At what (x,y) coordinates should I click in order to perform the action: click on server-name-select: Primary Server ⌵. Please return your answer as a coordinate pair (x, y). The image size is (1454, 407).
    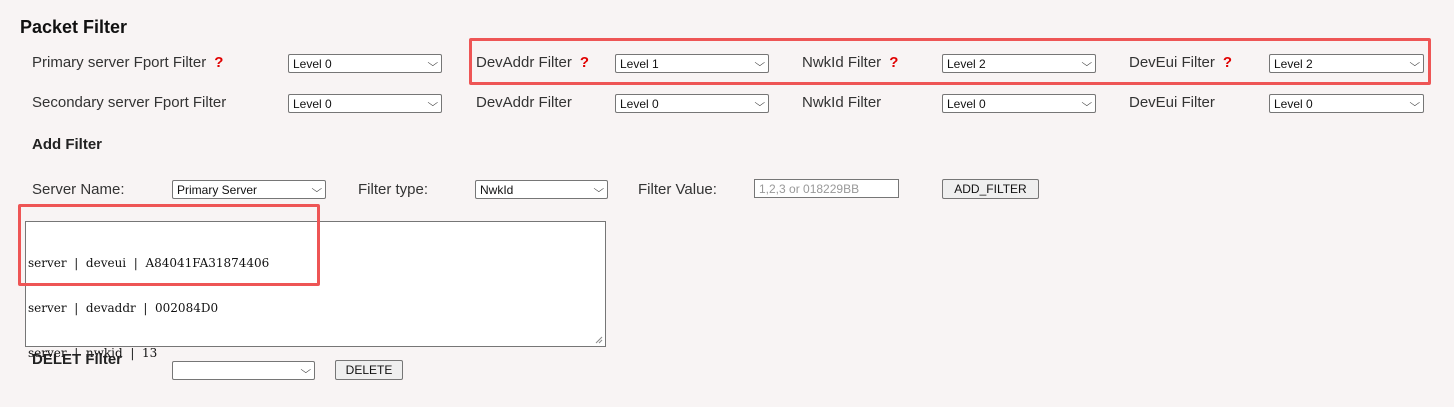
    Looking at the image, I should click on (249, 189).